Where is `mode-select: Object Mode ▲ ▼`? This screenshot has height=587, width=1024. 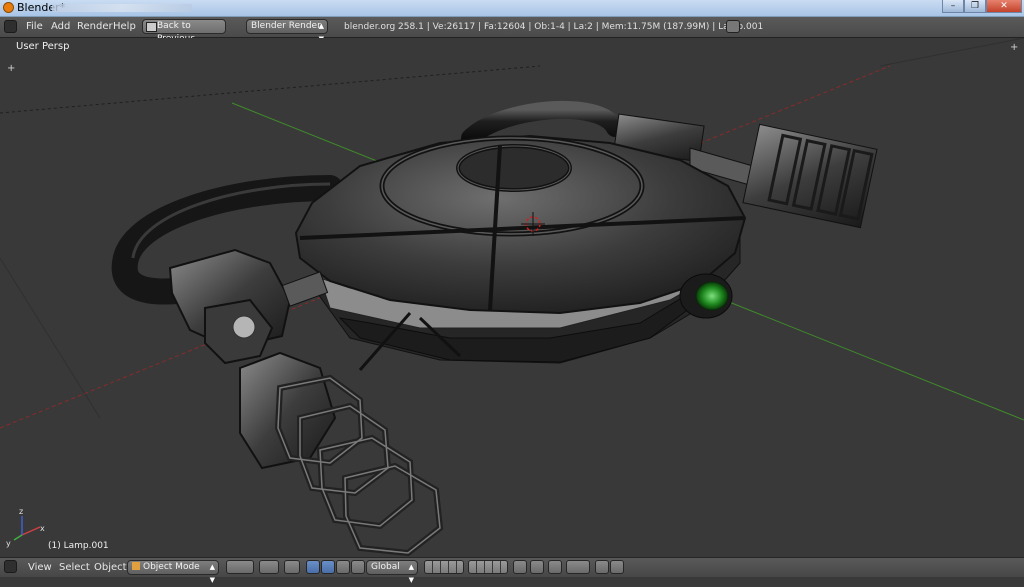
mode-select: Object Mode ▲ ▼ is located at coordinates (173, 572).